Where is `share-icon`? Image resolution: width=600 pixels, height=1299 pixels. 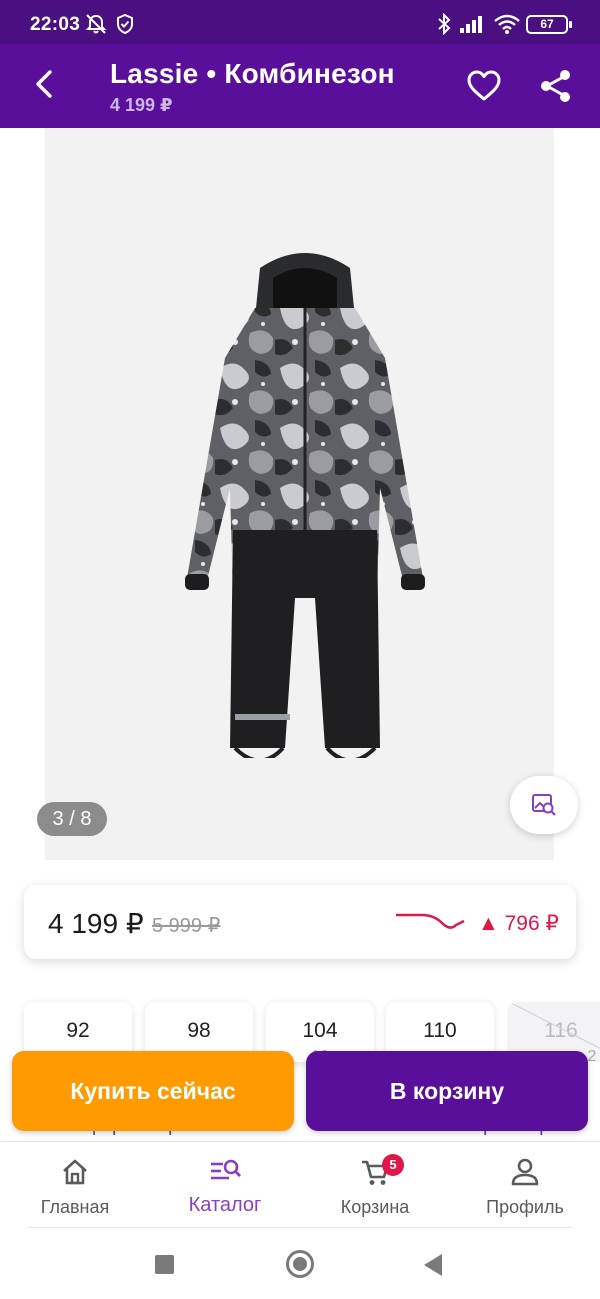 share-icon is located at coordinates (556, 86).